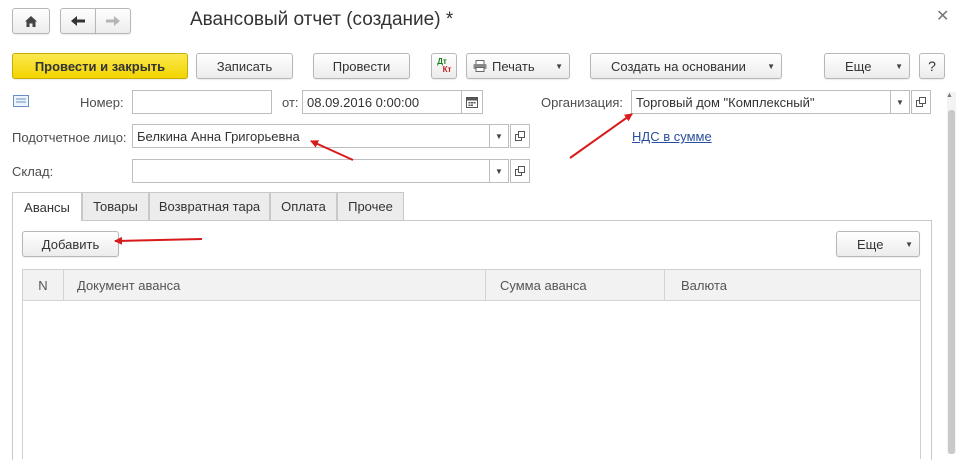 This screenshot has width=956, height=460. I want to click on dt-kt-button: Дт Кт, so click(444, 66).